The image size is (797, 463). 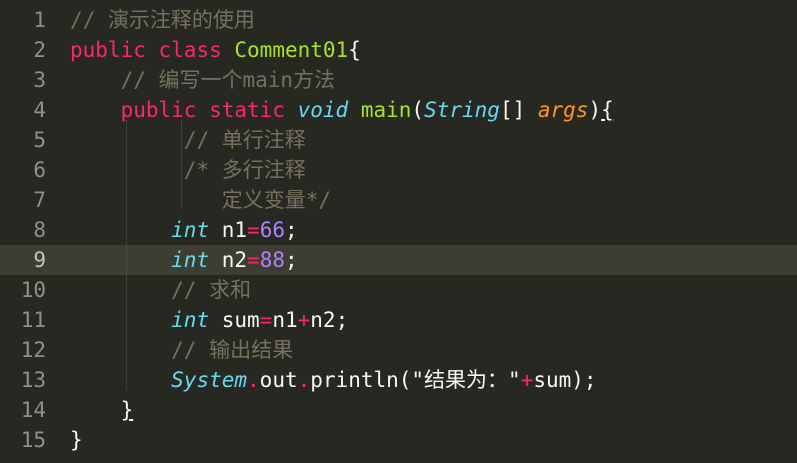 What do you see at coordinates (39, 50) in the screenshot?
I see `line-number: 2` at bounding box center [39, 50].